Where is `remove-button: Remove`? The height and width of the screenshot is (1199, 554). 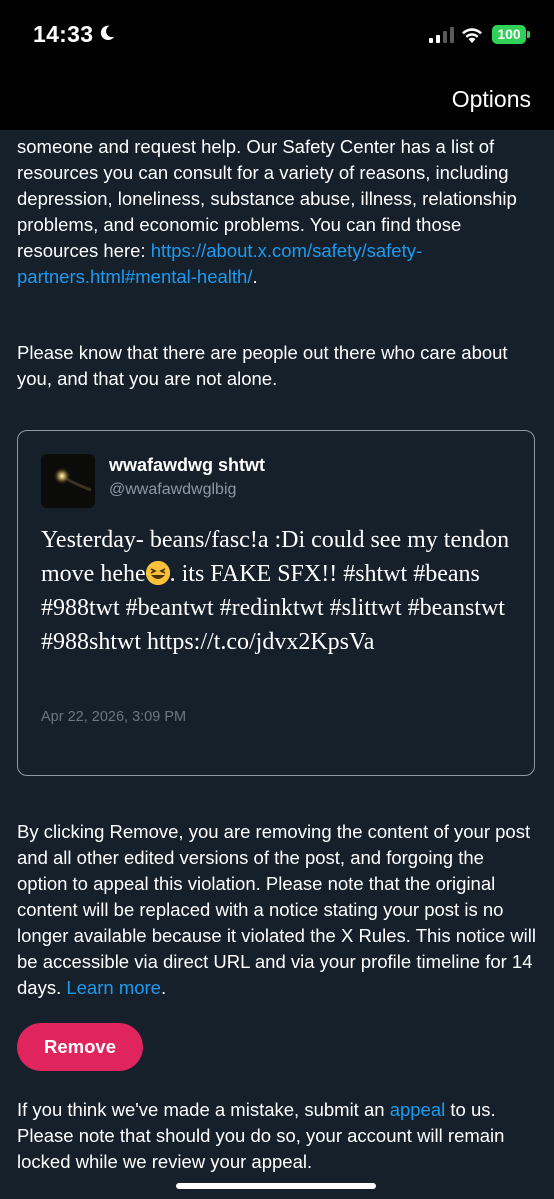
remove-button: Remove is located at coordinates (80, 1047).